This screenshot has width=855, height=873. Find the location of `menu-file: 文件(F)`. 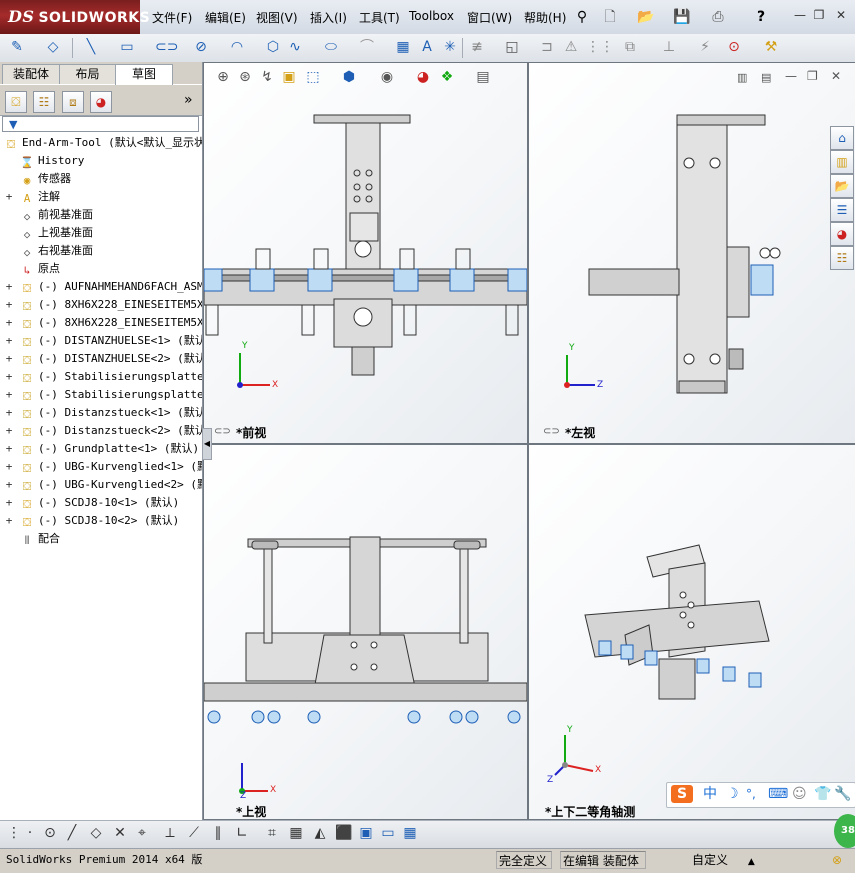

menu-file: 文件(F) is located at coordinates (172, 17).